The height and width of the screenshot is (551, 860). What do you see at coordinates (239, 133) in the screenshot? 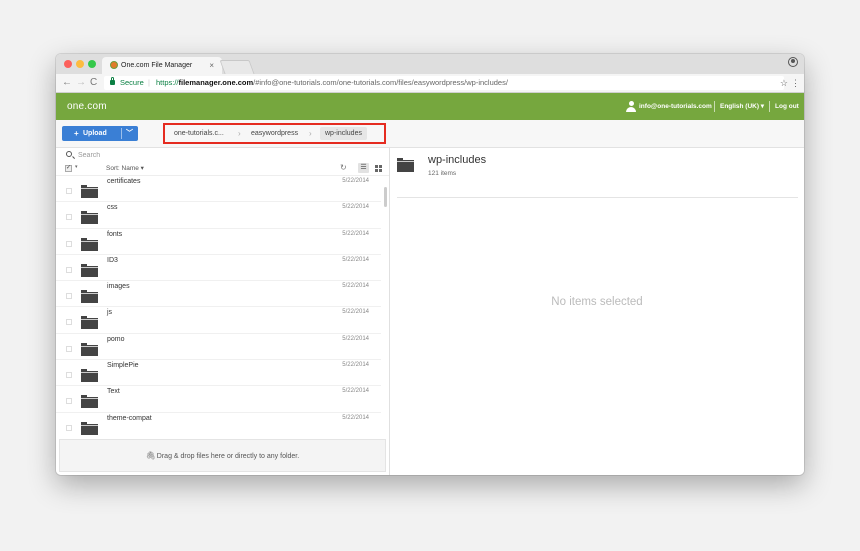
I see `chevron-right-icon: ›` at bounding box center [239, 133].